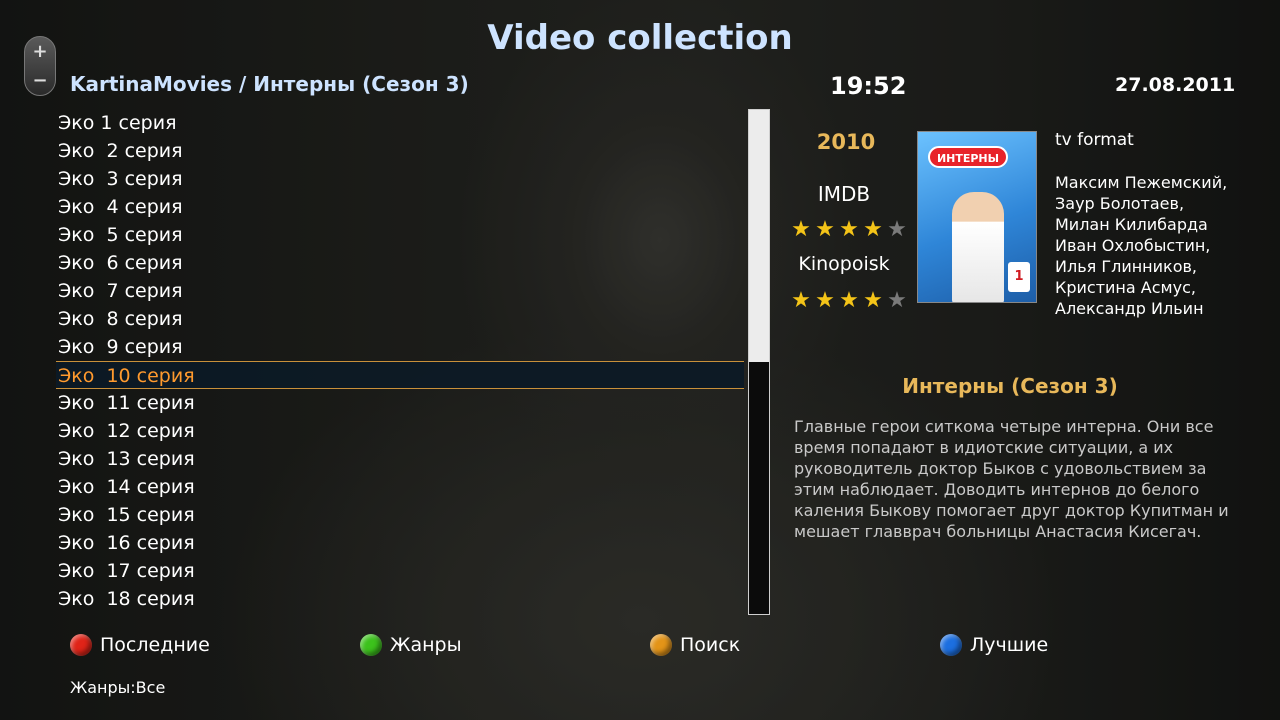 The image size is (1280, 720). I want to click on page-title: Video collection, so click(640, 38).